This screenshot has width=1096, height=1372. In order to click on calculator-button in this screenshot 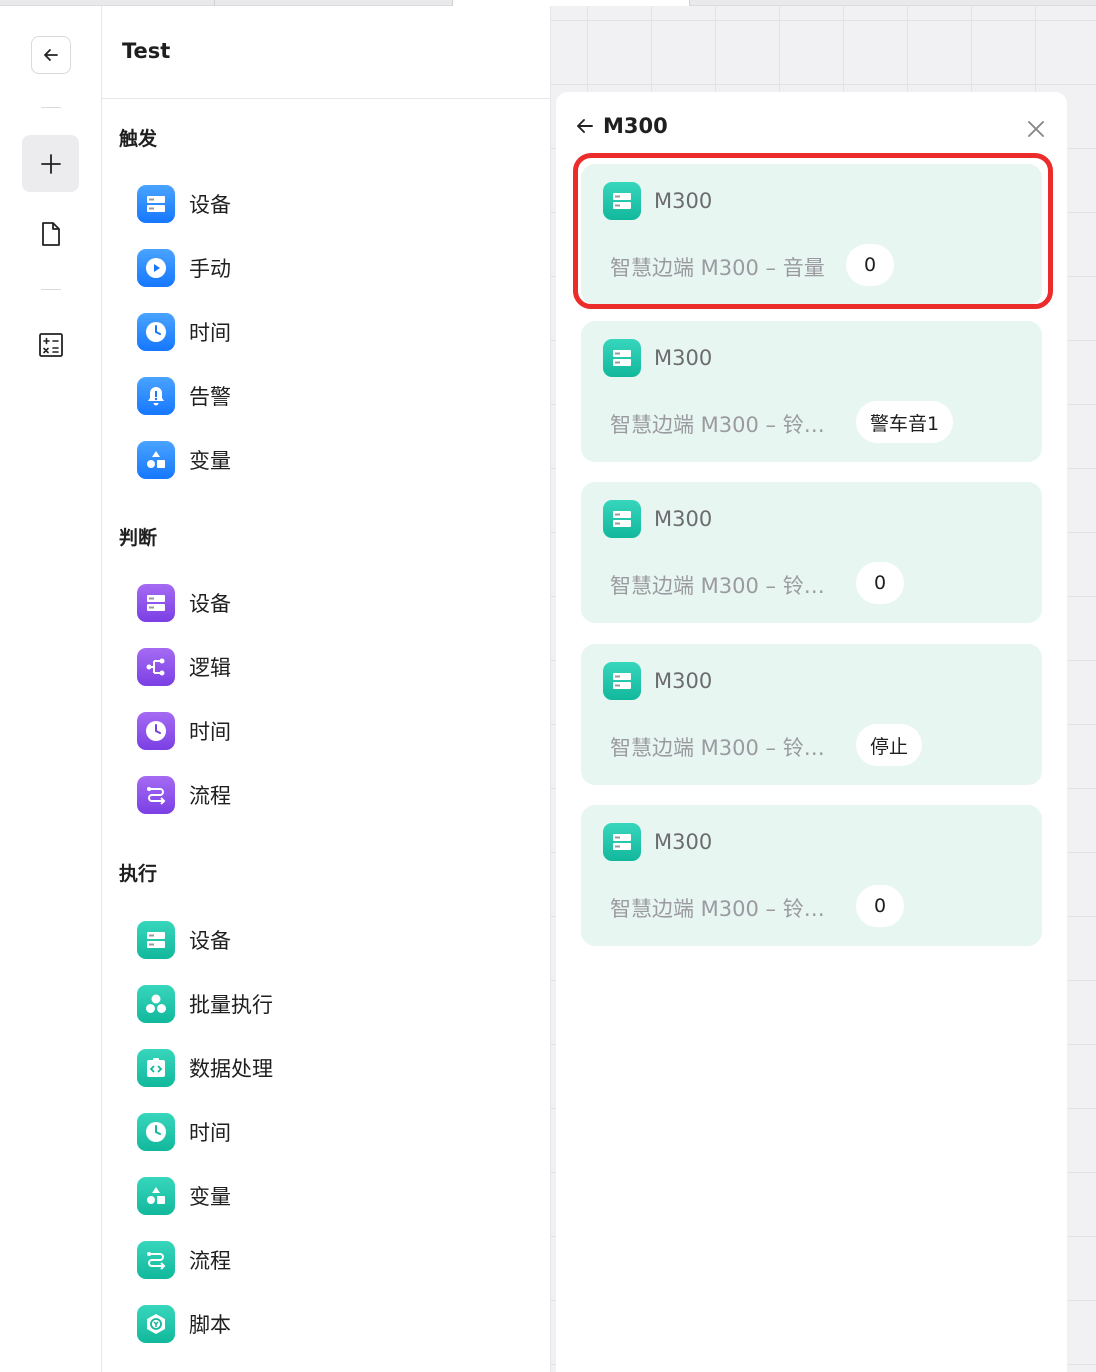, I will do `click(51, 345)`.